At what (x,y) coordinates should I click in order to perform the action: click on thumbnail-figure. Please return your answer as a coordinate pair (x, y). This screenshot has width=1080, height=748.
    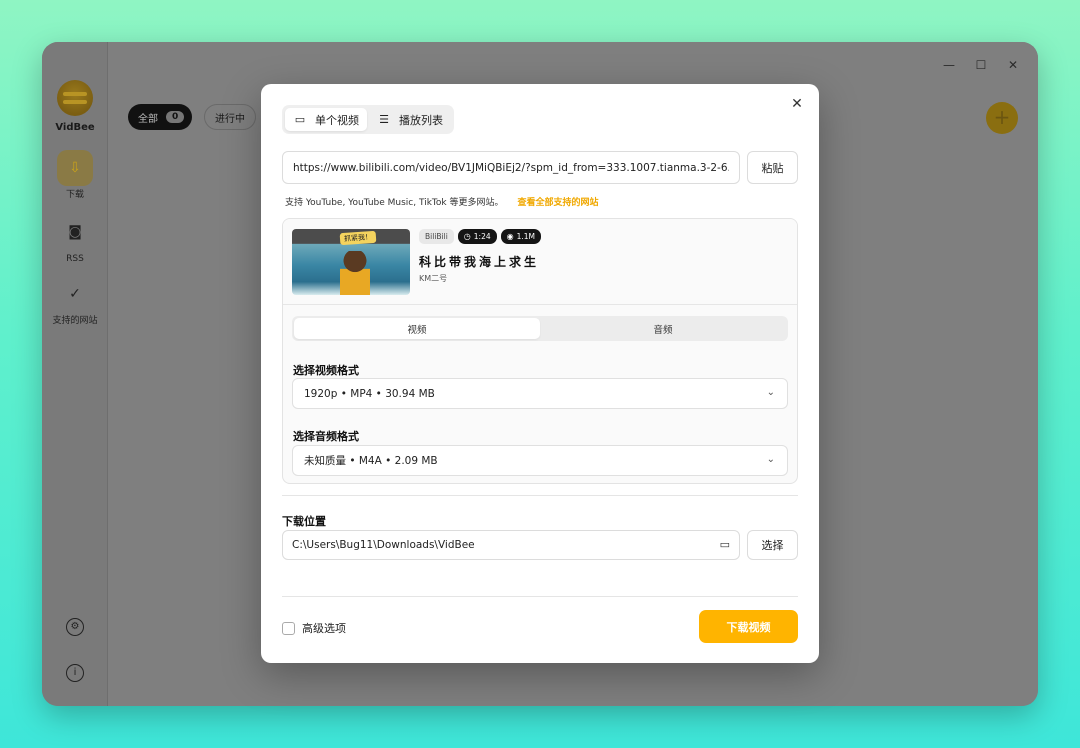
    Looking at the image, I should click on (355, 273).